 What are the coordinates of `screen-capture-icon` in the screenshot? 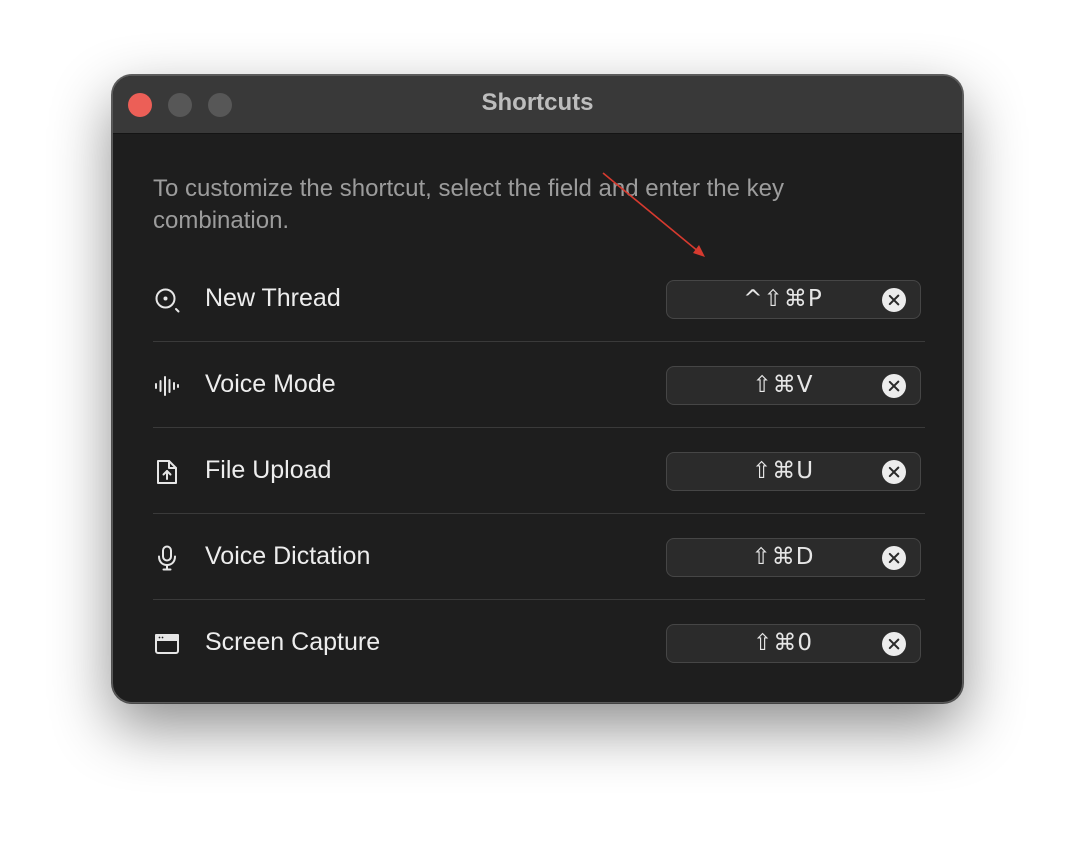 It's located at (167, 644).